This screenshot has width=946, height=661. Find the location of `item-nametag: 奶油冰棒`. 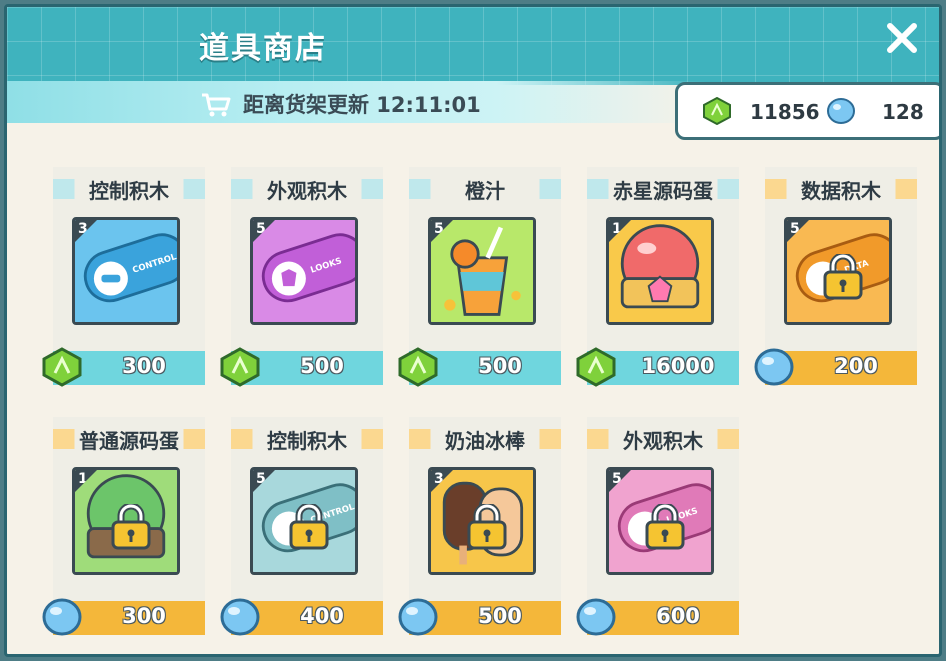

item-nametag: 奶油冰棒 is located at coordinates (485, 440).